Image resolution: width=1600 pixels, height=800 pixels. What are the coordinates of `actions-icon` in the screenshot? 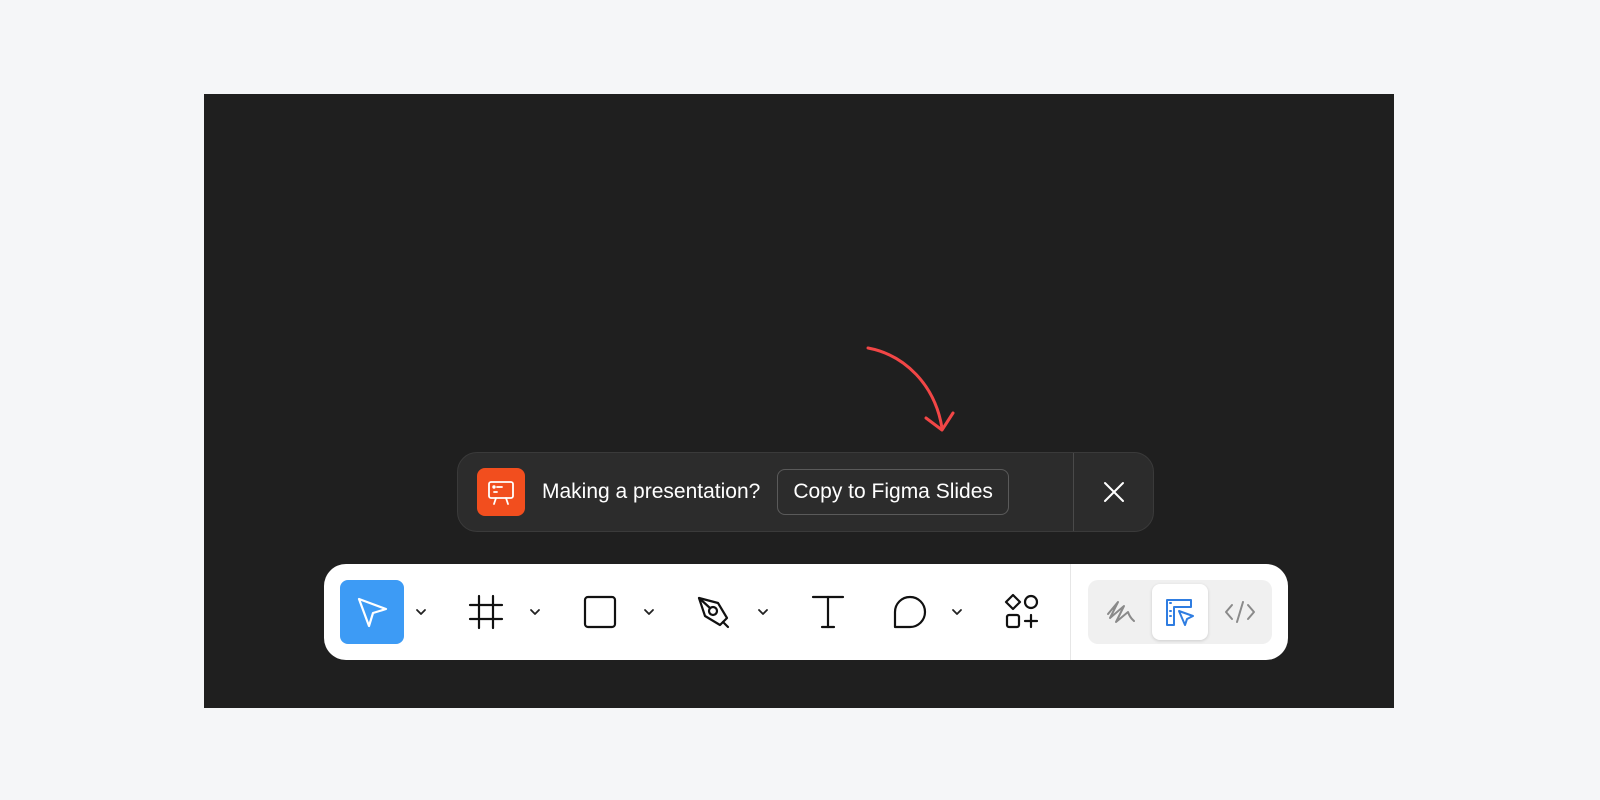 It's located at (1021, 611).